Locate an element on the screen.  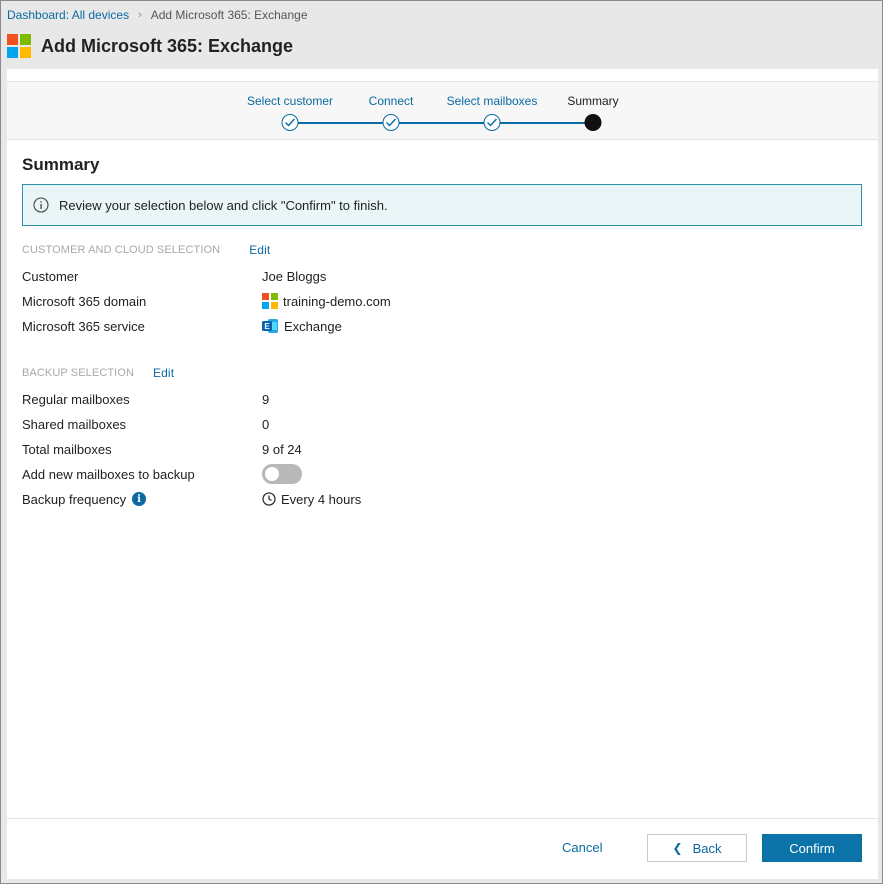
toggle-knob is located at coordinates (272, 474).